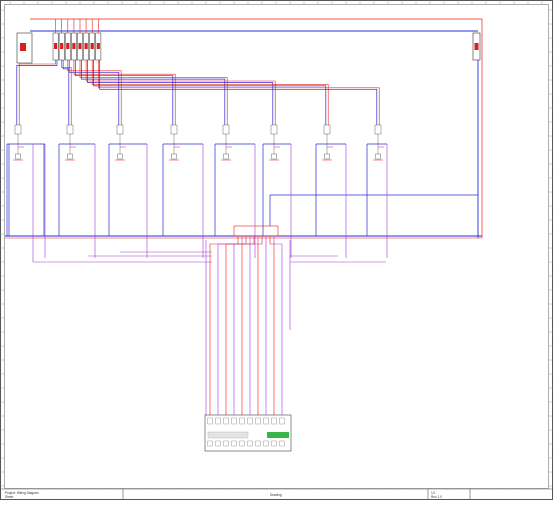 This screenshot has height=505, width=553. I want to click on right-breaker-handle, so click(476, 46).